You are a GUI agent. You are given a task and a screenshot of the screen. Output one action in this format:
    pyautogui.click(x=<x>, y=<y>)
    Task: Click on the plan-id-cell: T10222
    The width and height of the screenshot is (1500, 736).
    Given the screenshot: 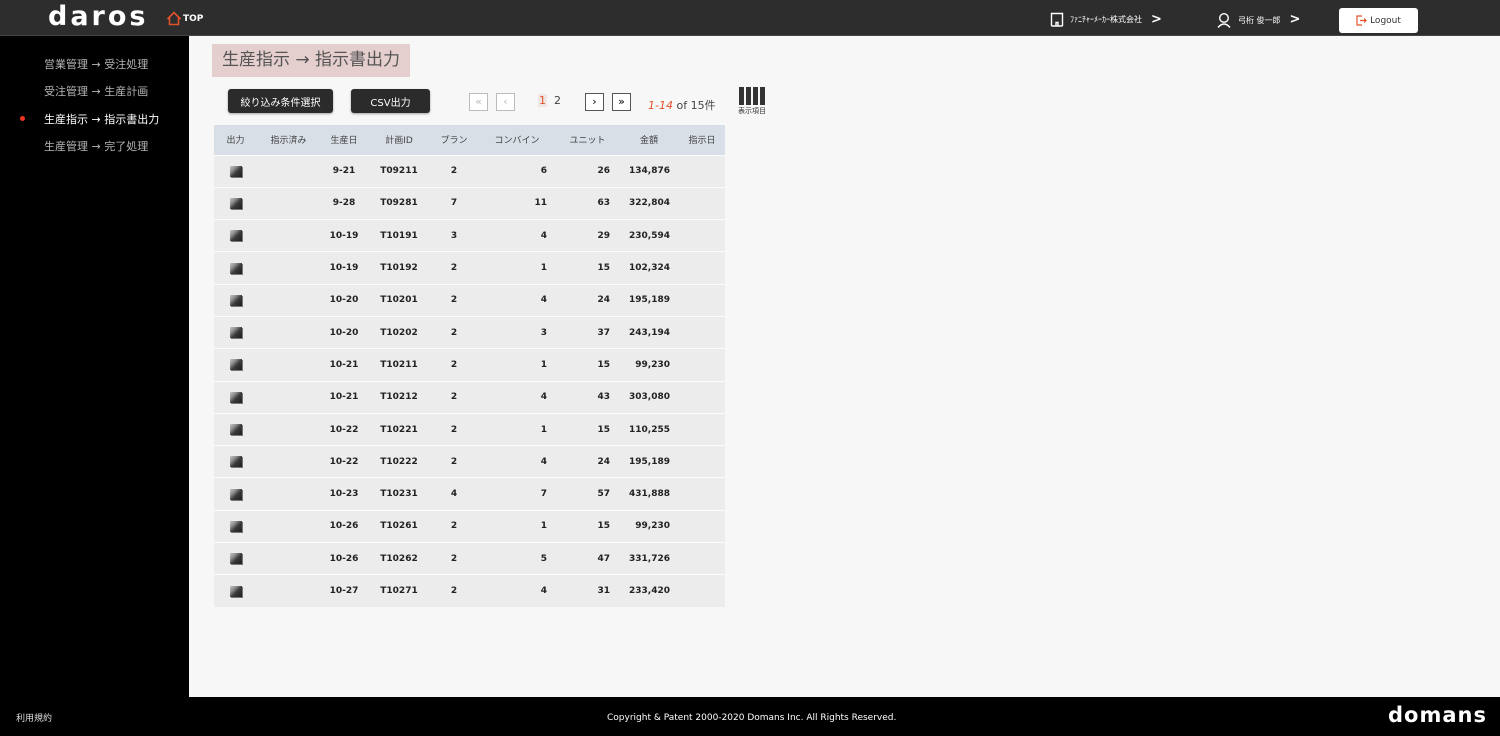 What is the action you would take?
    pyautogui.click(x=399, y=461)
    